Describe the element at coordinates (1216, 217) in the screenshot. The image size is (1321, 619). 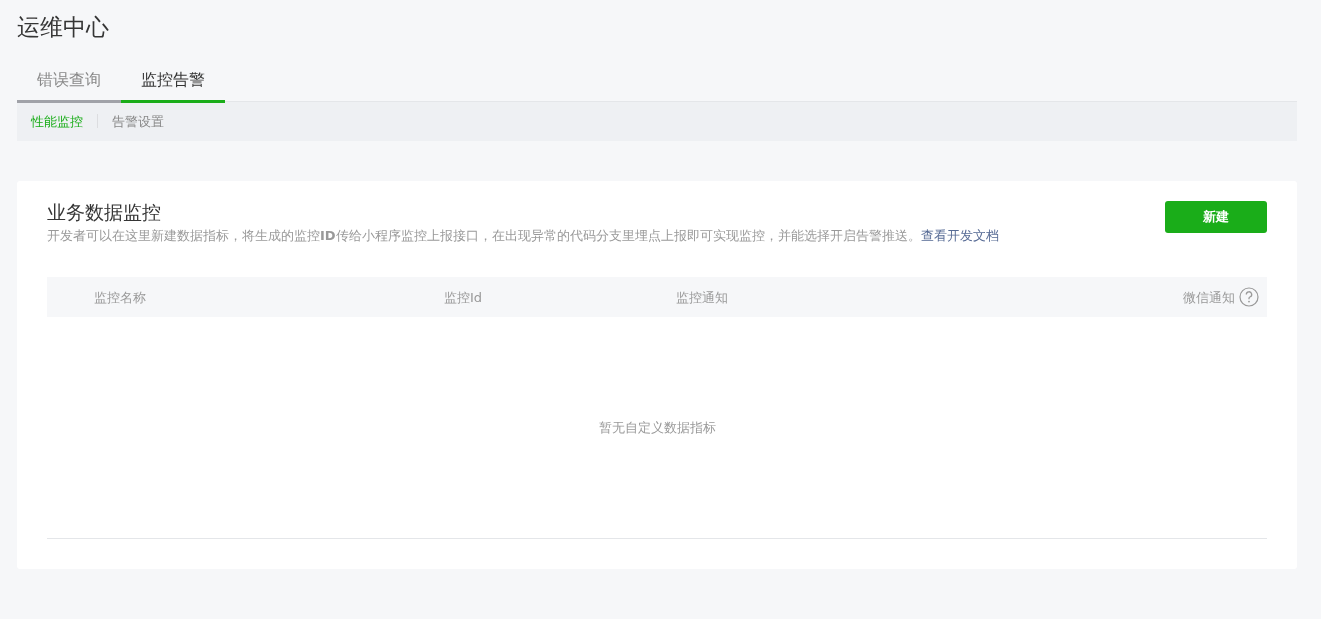
I see `new-button: 新建` at that location.